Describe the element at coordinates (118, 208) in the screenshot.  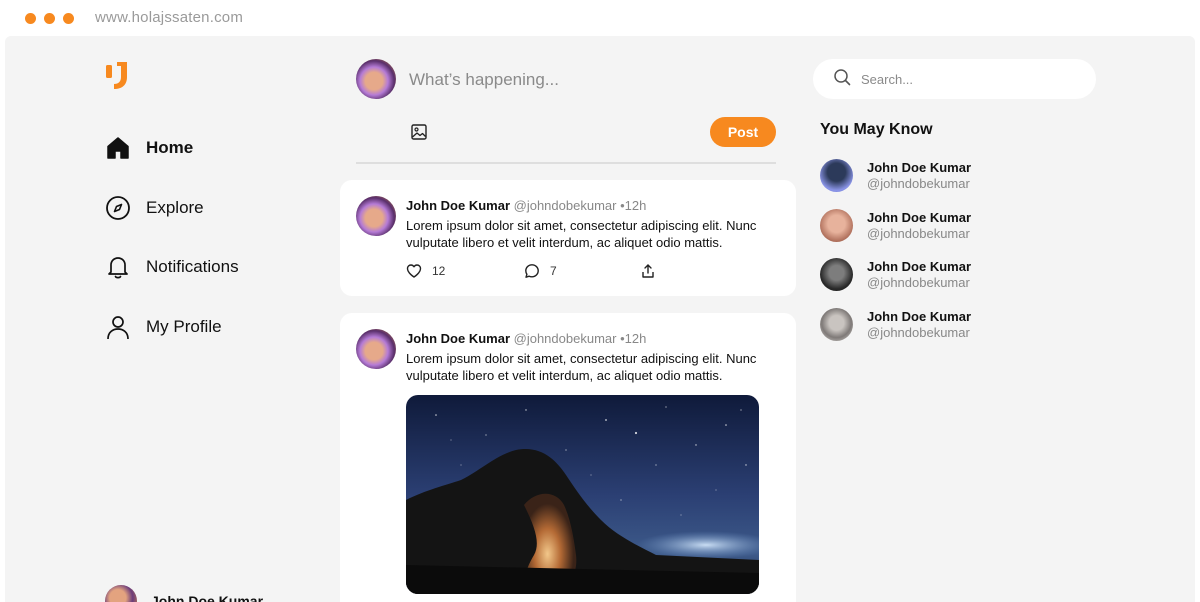
I see `compass-icon` at that location.